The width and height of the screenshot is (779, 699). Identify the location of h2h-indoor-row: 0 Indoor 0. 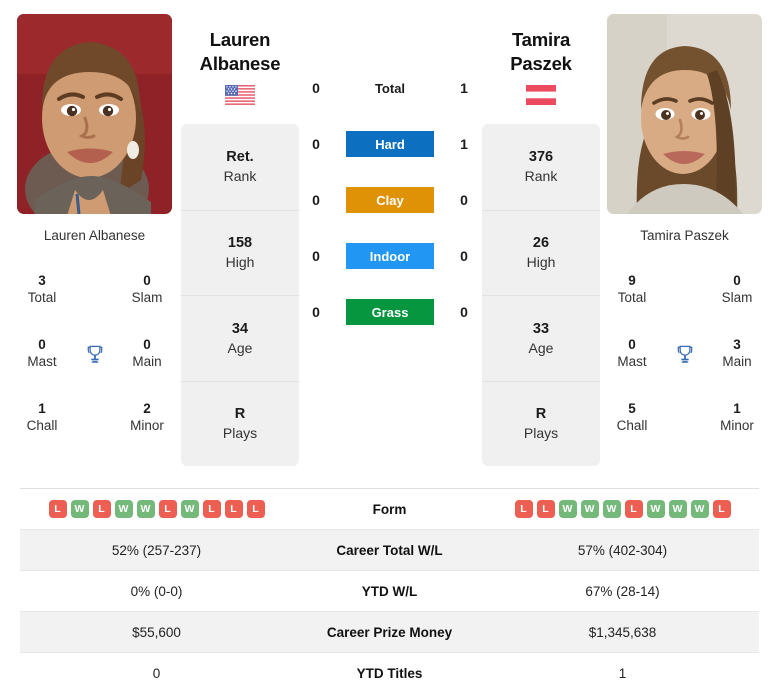
(390, 256).